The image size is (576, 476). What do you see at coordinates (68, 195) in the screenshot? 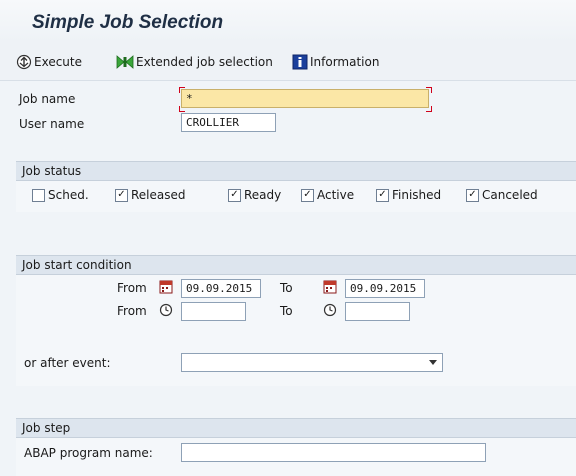
I see `checkbox-label: Sched.` at bounding box center [68, 195].